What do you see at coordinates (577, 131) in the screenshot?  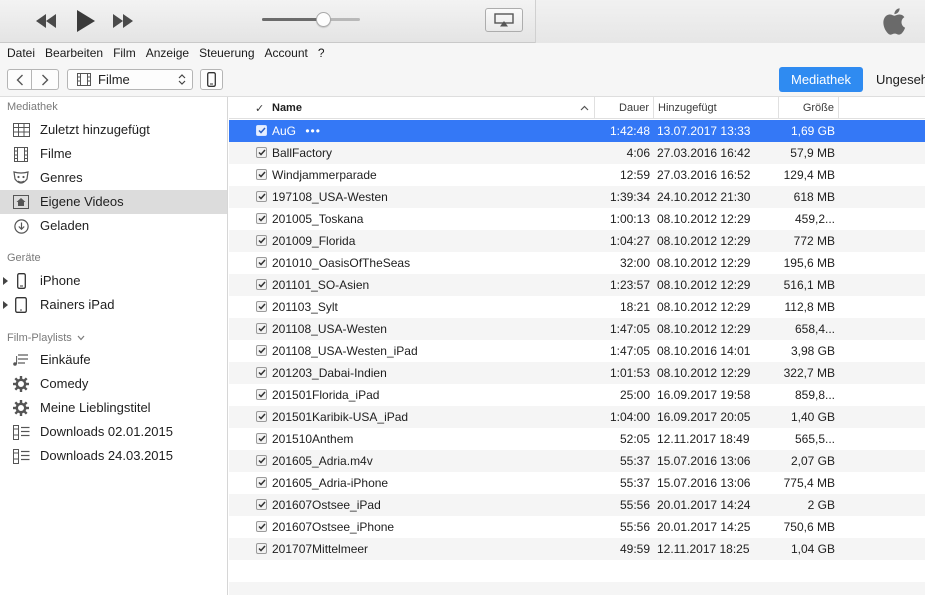 I see `table-row: AuG ••• 1:42:48 13.07.2017 13:33 1,69 GB` at bounding box center [577, 131].